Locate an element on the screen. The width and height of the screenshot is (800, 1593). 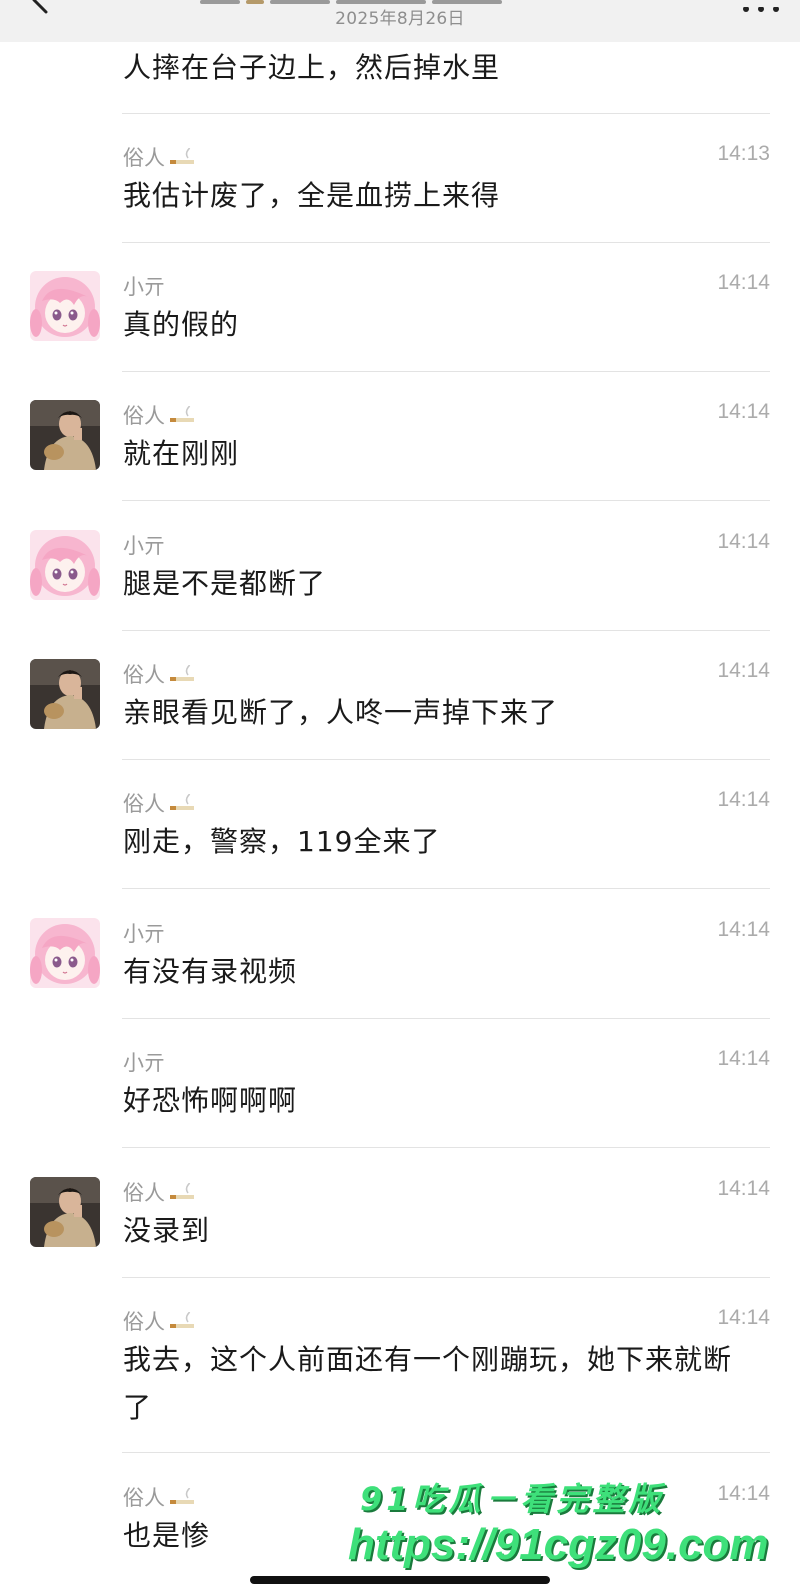
message-time: 14:13 is located at coordinates (743, 153).